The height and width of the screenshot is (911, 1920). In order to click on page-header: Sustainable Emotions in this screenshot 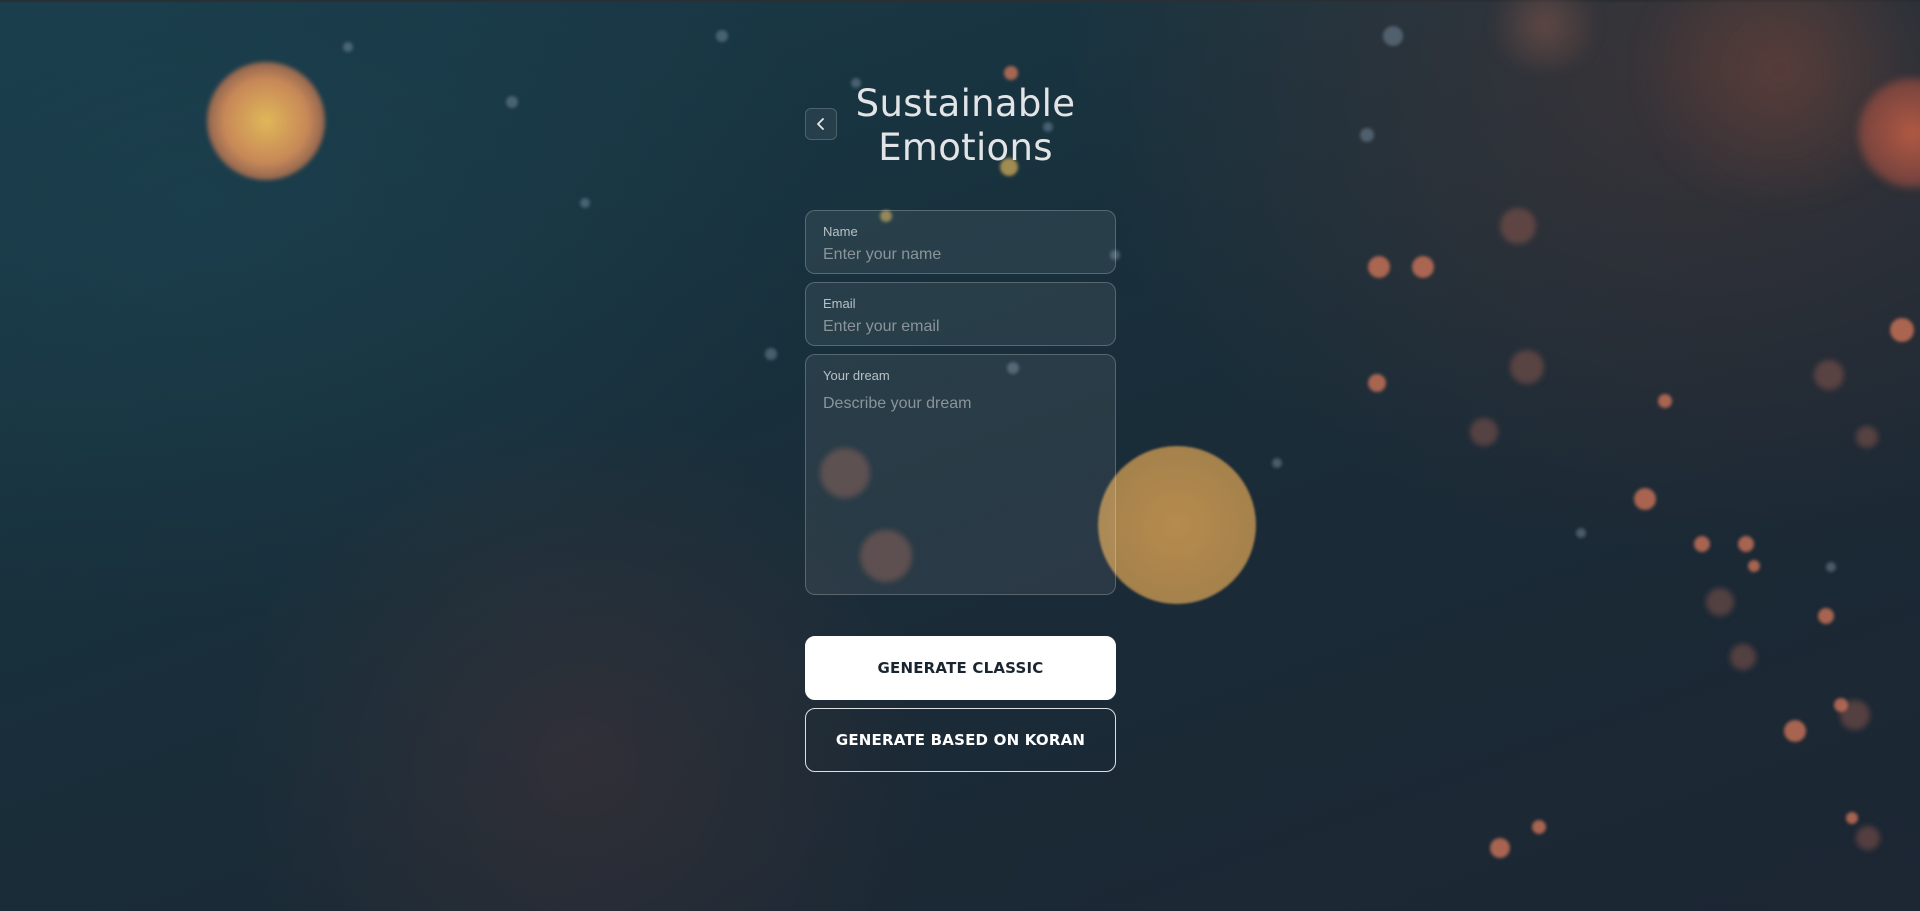, I will do `click(960, 128)`.